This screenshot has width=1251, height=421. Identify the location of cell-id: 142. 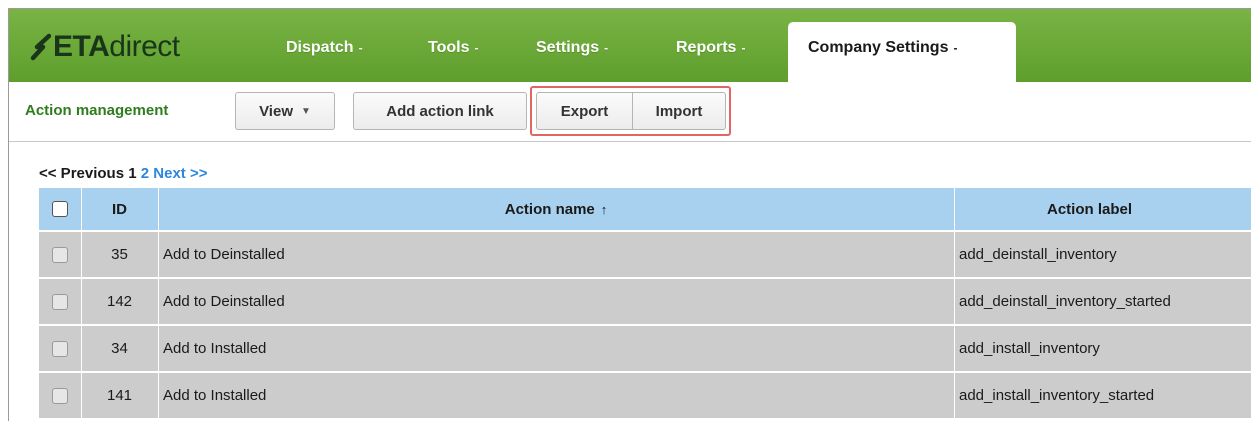
(119, 301).